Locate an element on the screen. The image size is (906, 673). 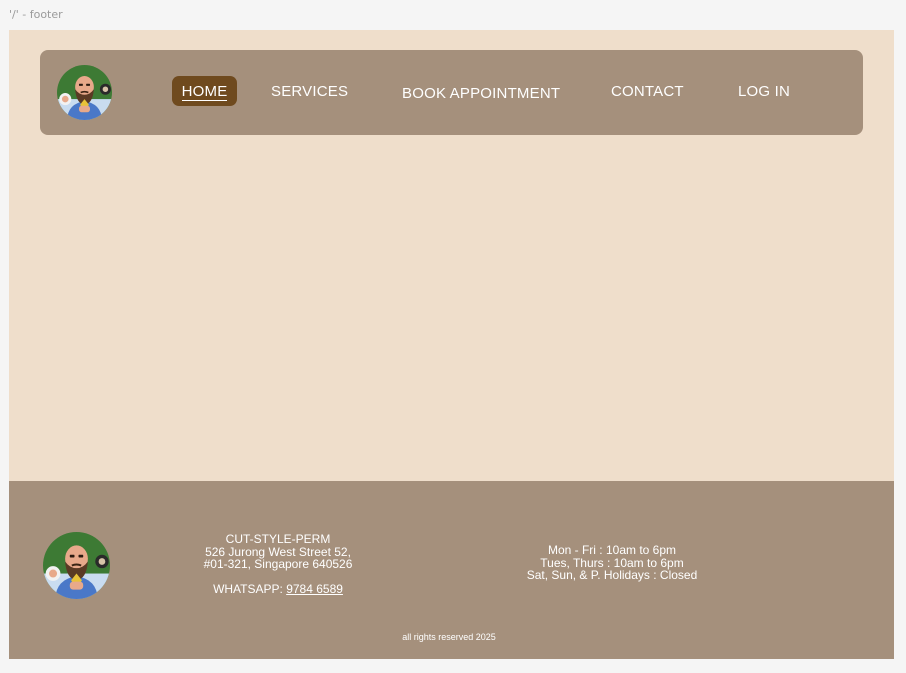
hours-line: Mon - Fri : 10am to 6pm is located at coordinates (612, 550).